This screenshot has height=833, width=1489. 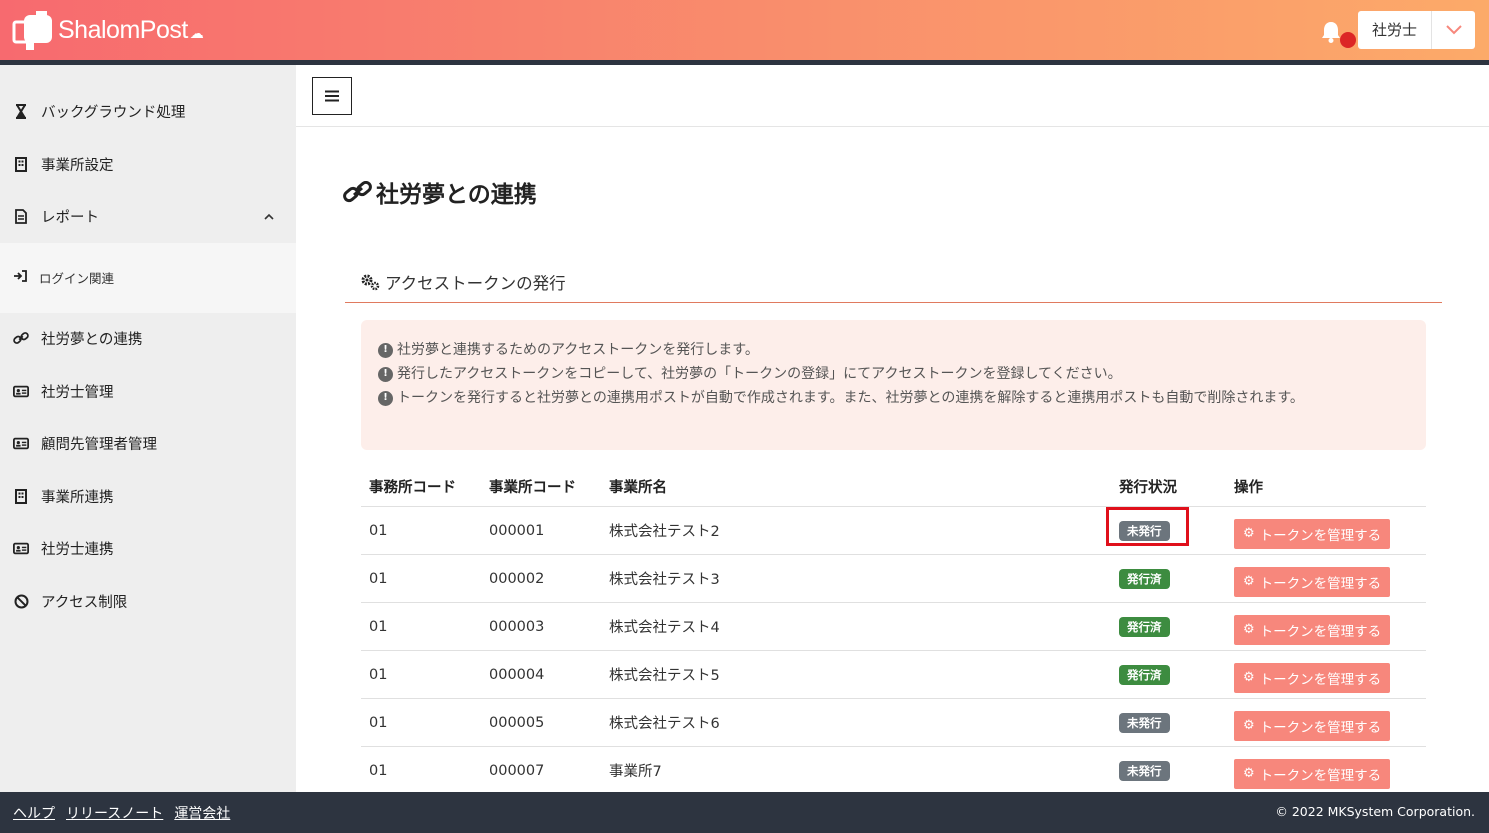 I want to click on sidebar-item-client-admin-management: 顧問先管理者管理, so click(x=148, y=443).